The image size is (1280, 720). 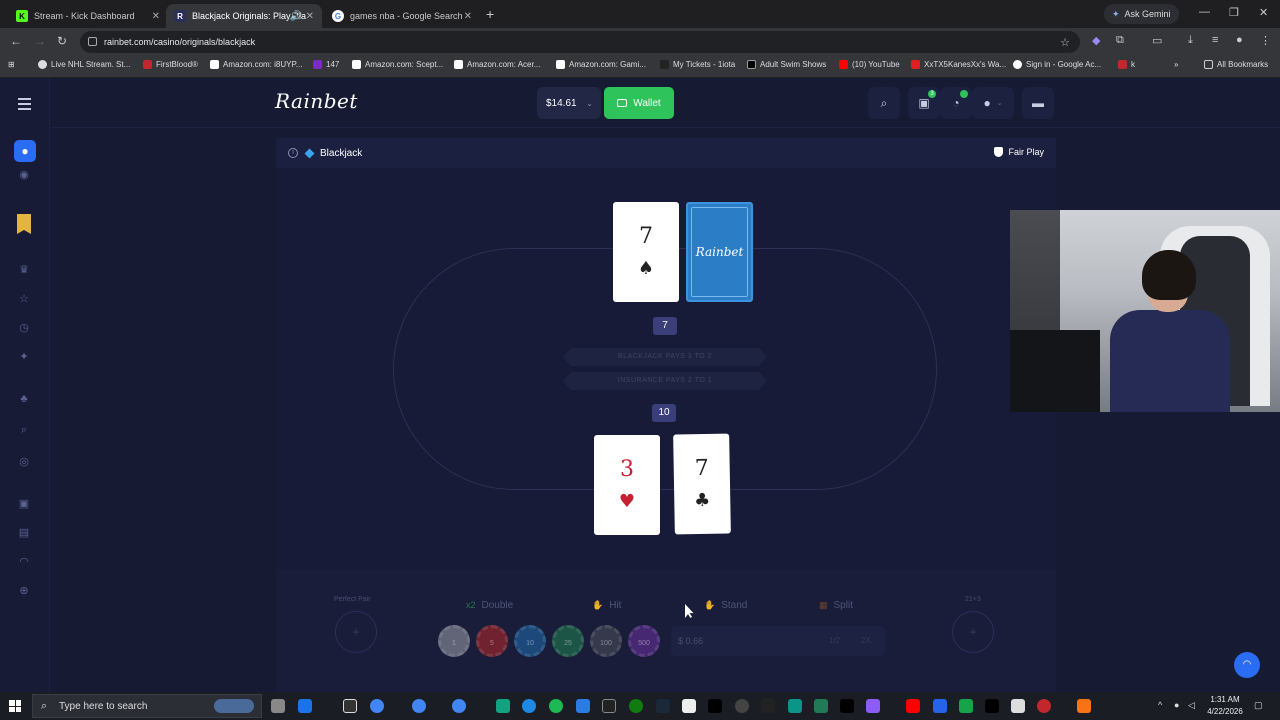 What do you see at coordinates (606, 605) in the screenshot?
I see `hit-button: ✋ Hit` at bounding box center [606, 605].